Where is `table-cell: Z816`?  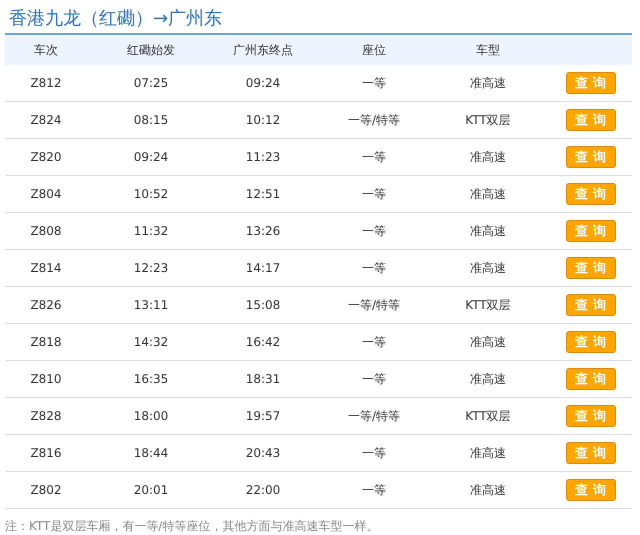 table-cell: Z816 is located at coordinates (46, 453).